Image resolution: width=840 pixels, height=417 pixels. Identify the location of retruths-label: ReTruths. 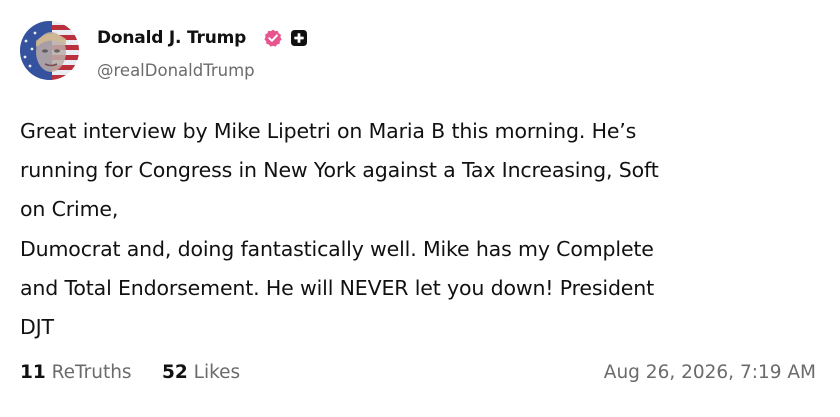
(91, 372).